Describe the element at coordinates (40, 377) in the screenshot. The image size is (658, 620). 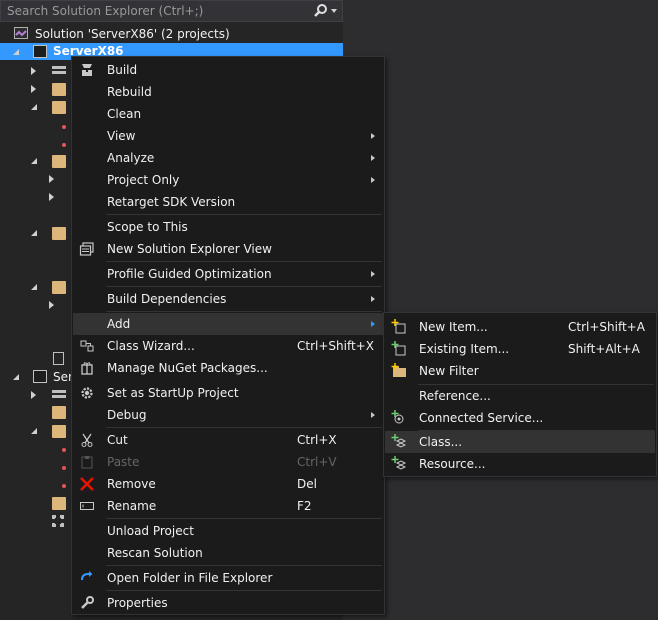
I see `tree-project-node: Ser` at that location.